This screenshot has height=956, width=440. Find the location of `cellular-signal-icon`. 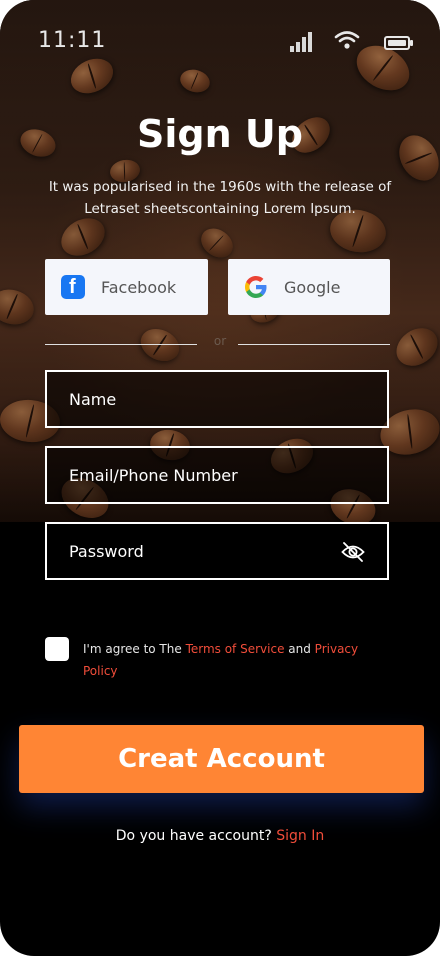

cellular-signal-icon is located at coordinates (302, 42).